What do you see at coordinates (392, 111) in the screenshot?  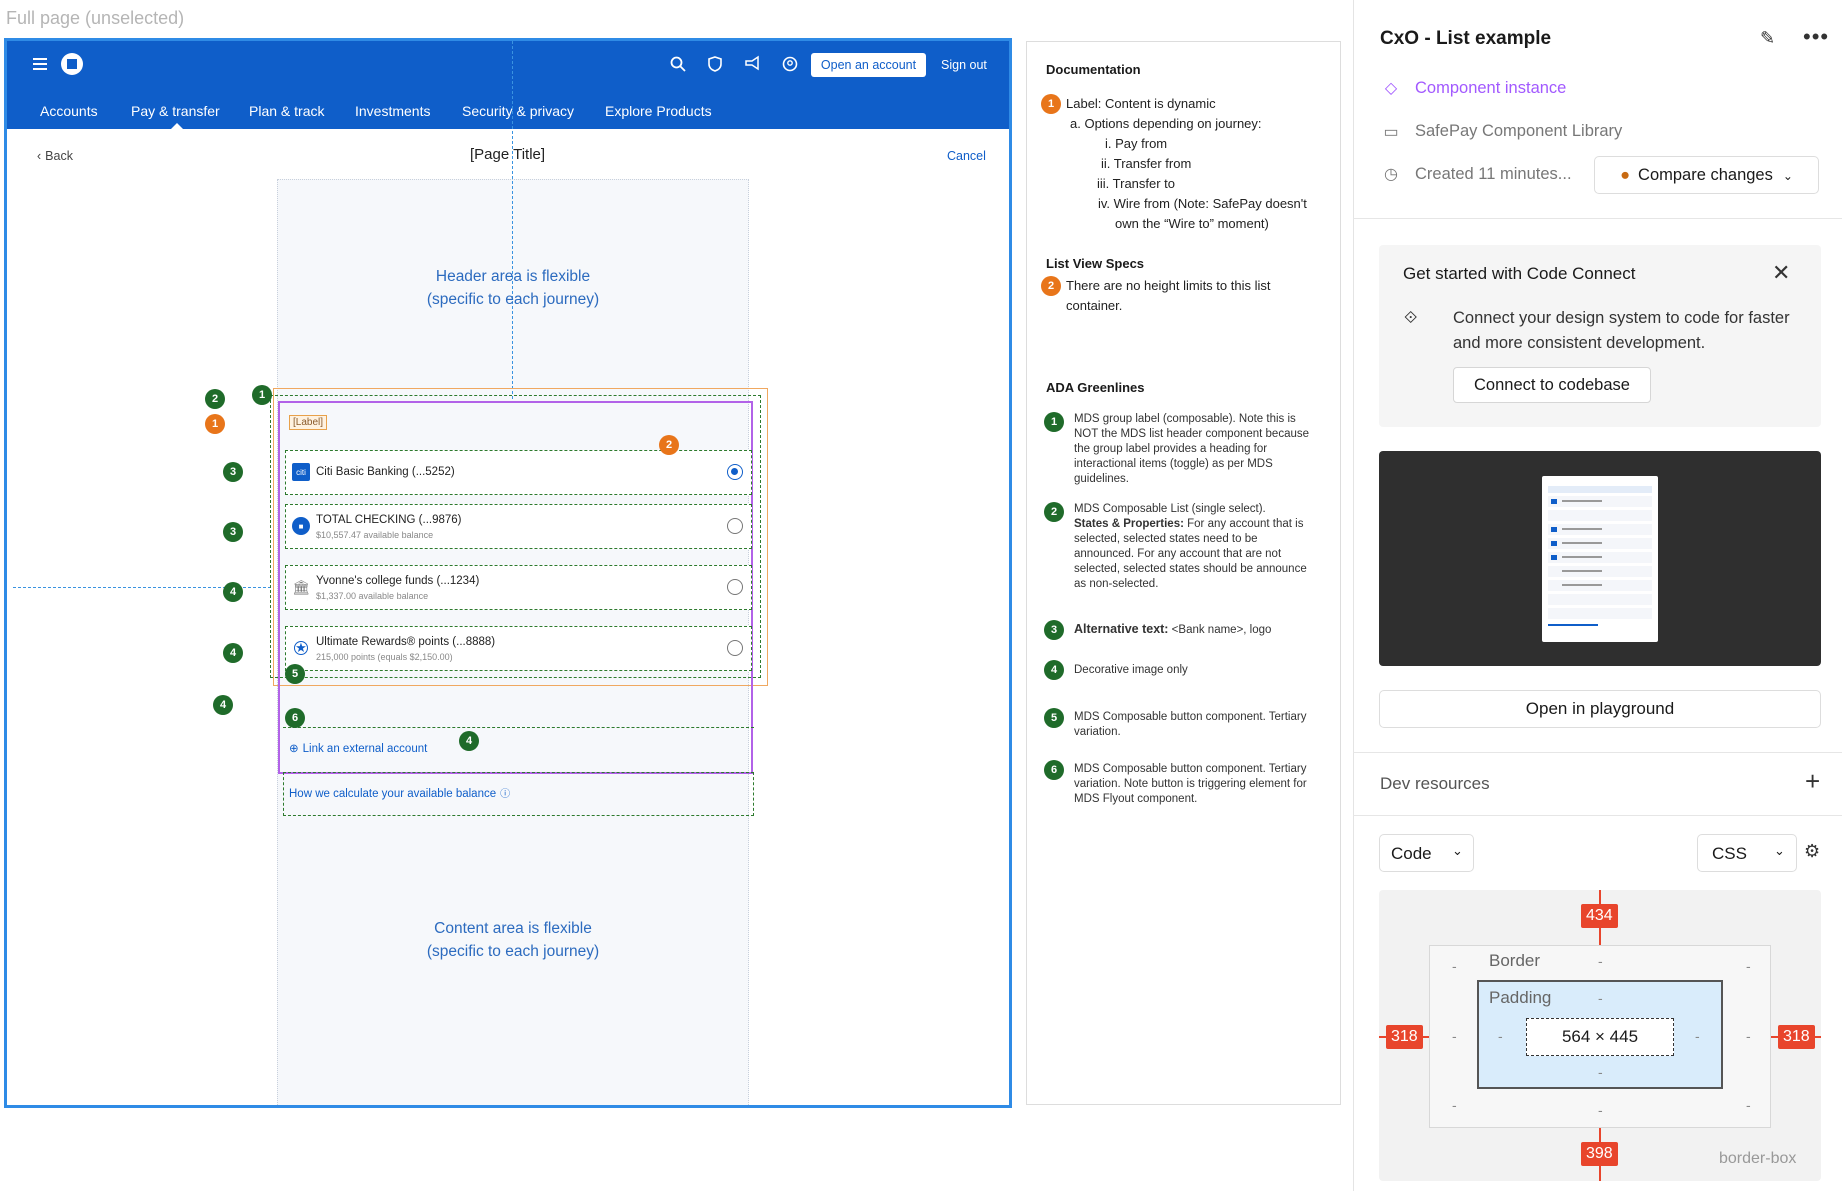 I see `nav-investments: Investments` at bounding box center [392, 111].